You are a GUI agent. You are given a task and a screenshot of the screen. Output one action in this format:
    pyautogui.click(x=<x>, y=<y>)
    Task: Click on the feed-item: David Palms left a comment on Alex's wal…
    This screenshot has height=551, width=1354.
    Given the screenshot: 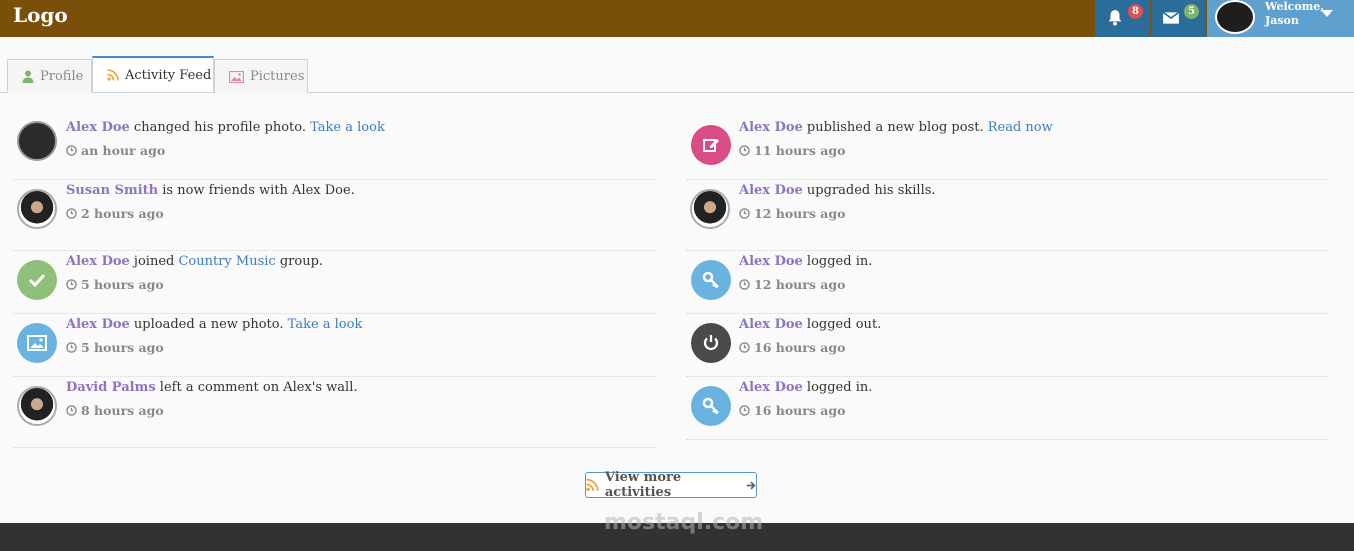 What is the action you would take?
    pyautogui.click(x=334, y=413)
    